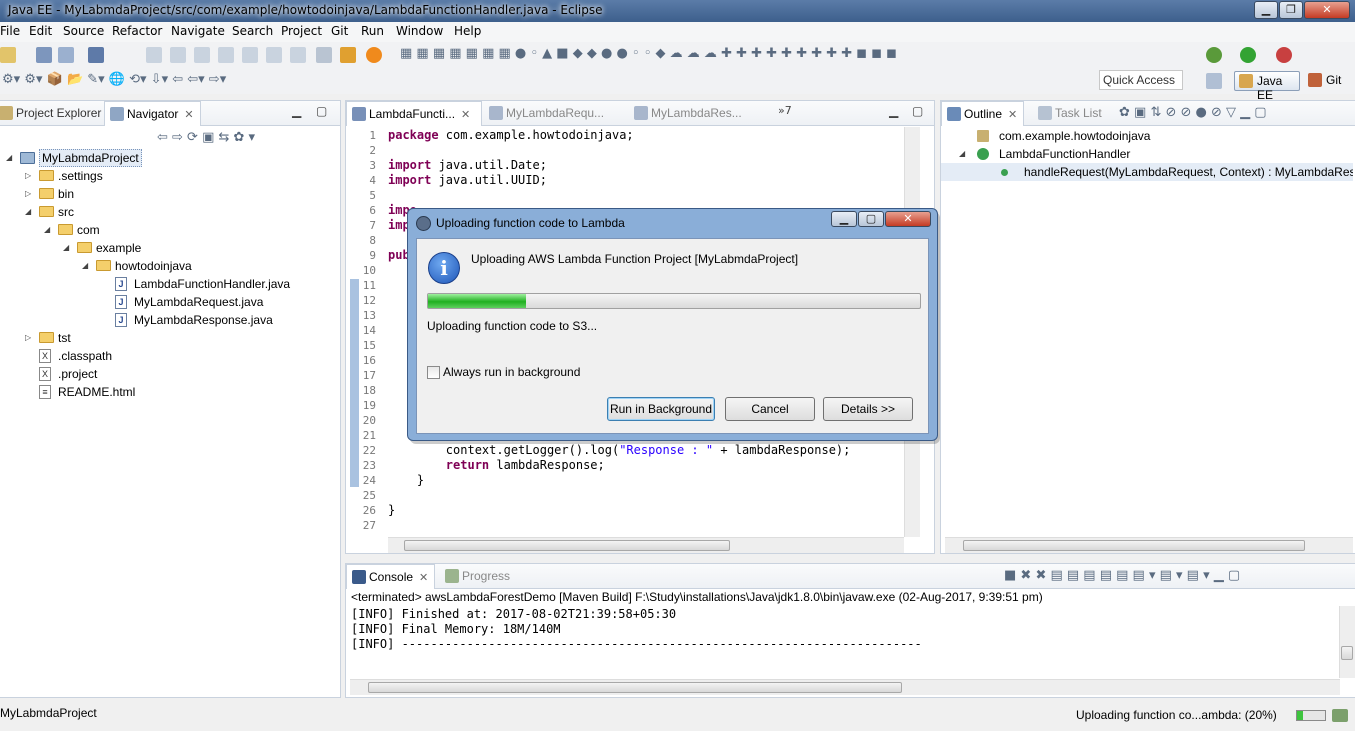 The height and width of the screenshot is (731, 1355). What do you see at coordinates (169, 320) in the screenshot?
I see `tree-item: J MyLambdaResponse.java` at bounding box center [169, 320].